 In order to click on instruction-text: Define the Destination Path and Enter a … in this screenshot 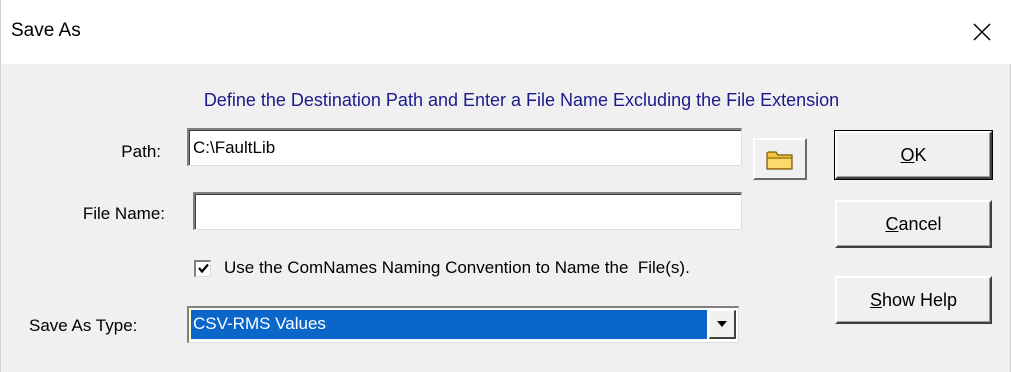, I will do `click(521, 100)`.